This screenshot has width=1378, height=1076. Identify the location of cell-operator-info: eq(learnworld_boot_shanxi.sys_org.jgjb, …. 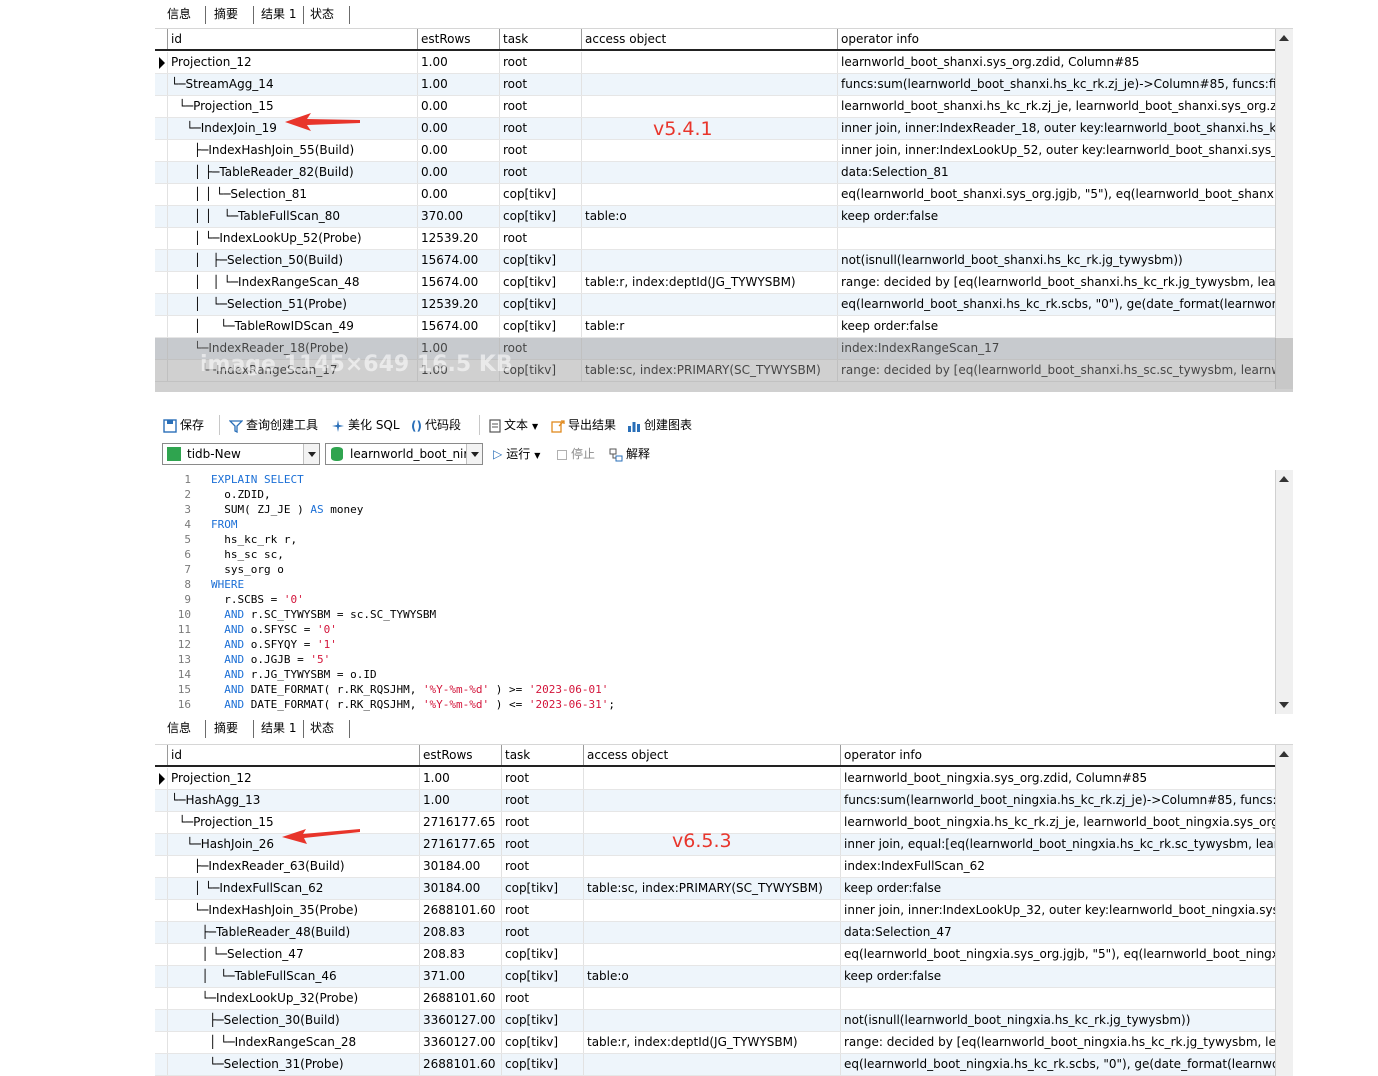
(1056, 194).